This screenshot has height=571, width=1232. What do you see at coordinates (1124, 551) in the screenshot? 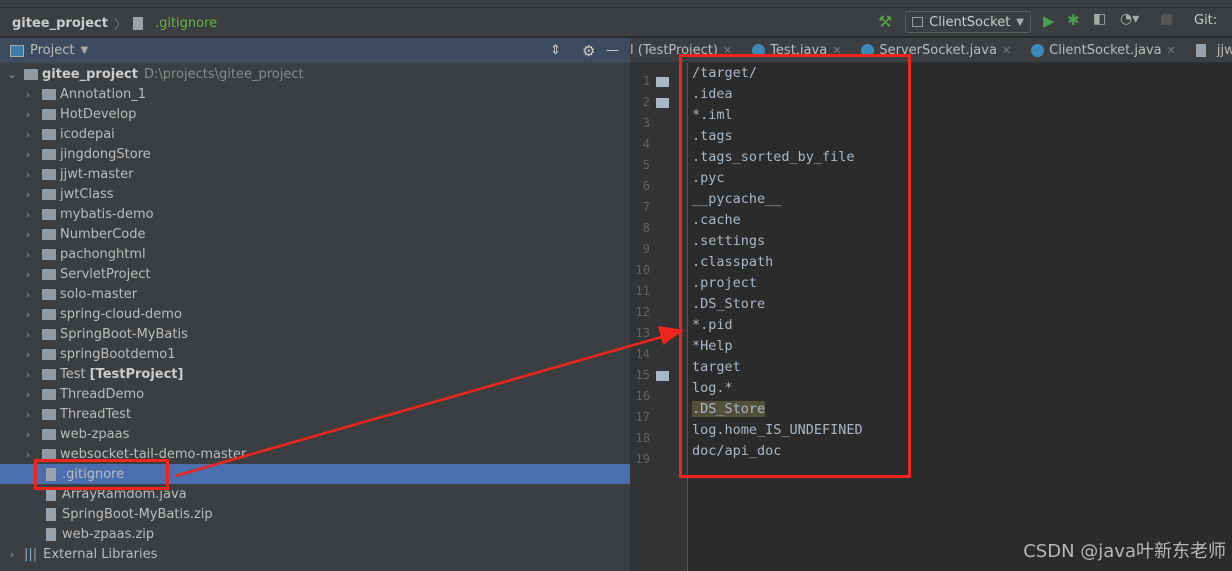
I see `watermark: CSDN @java叶新东老师` at bounding box center [1124, 551].